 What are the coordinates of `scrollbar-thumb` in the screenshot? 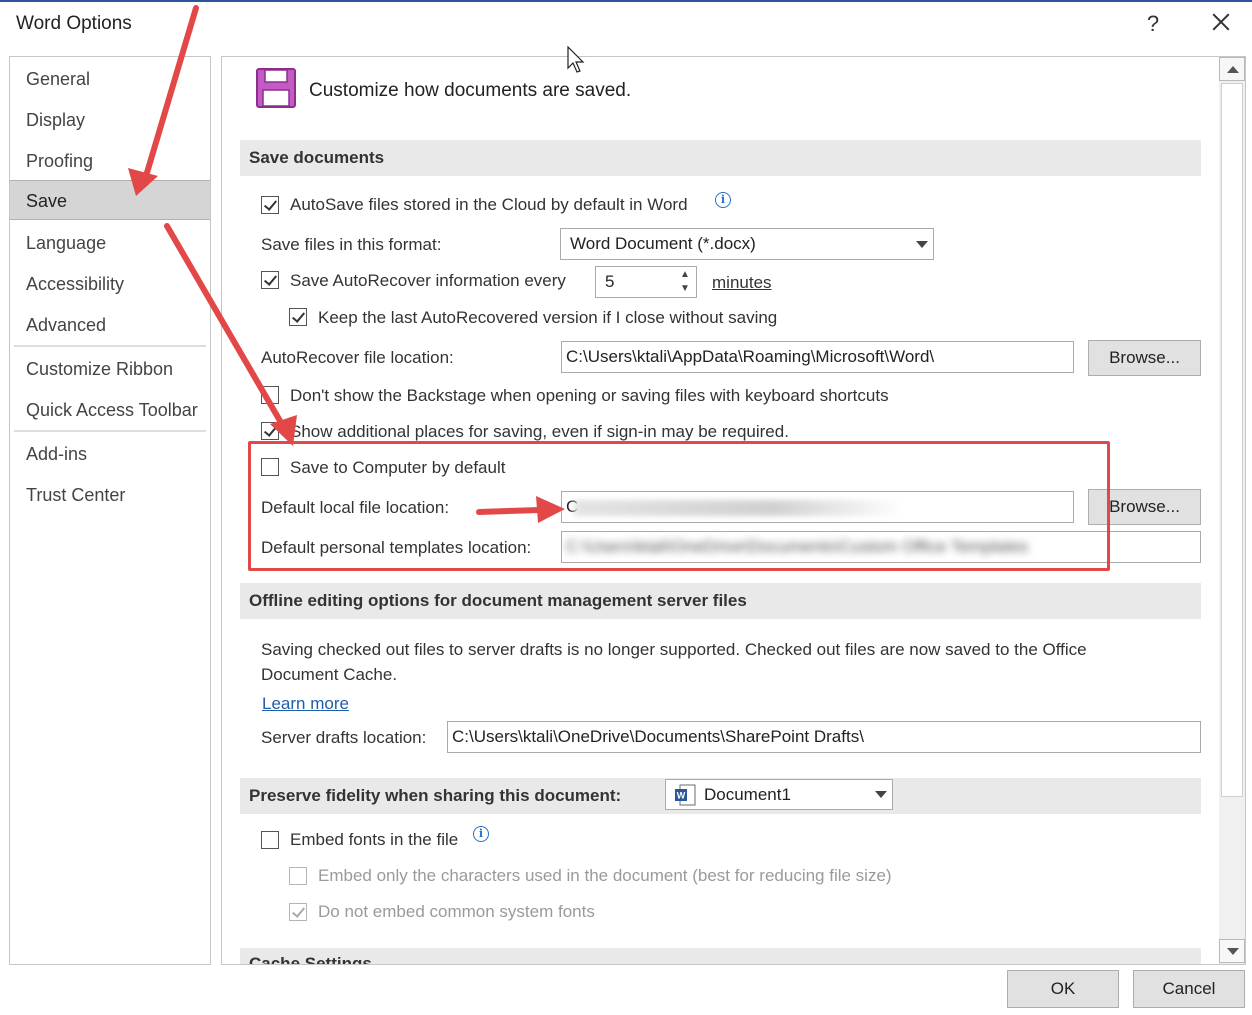 It's located at (1232, 440).